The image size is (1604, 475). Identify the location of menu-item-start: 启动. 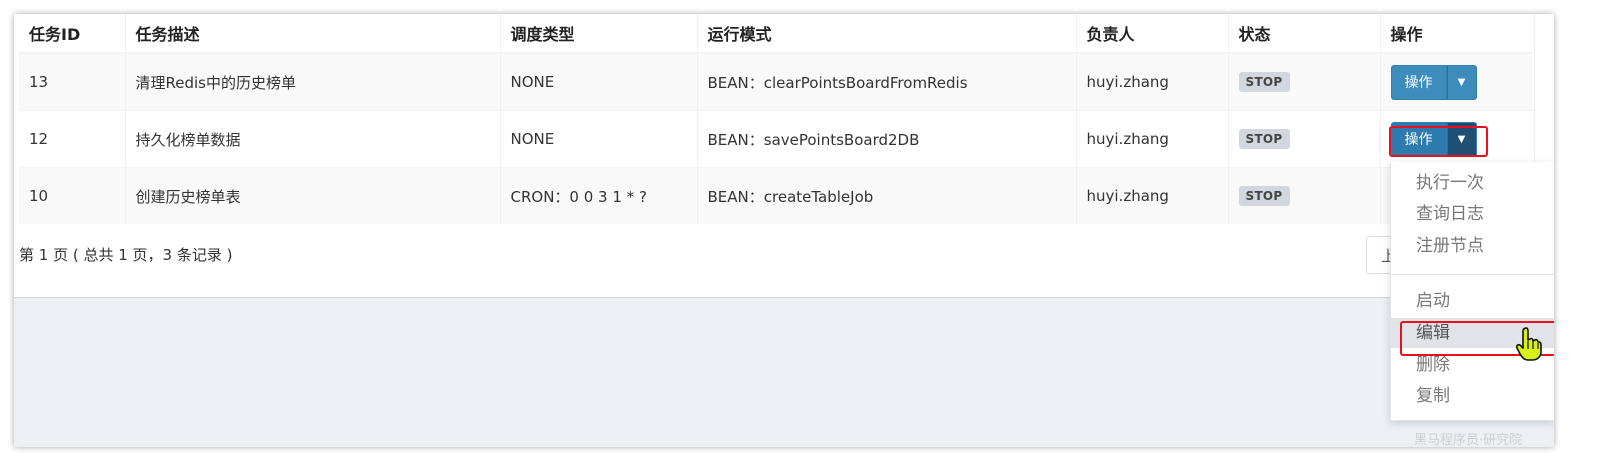
(1472, 301).